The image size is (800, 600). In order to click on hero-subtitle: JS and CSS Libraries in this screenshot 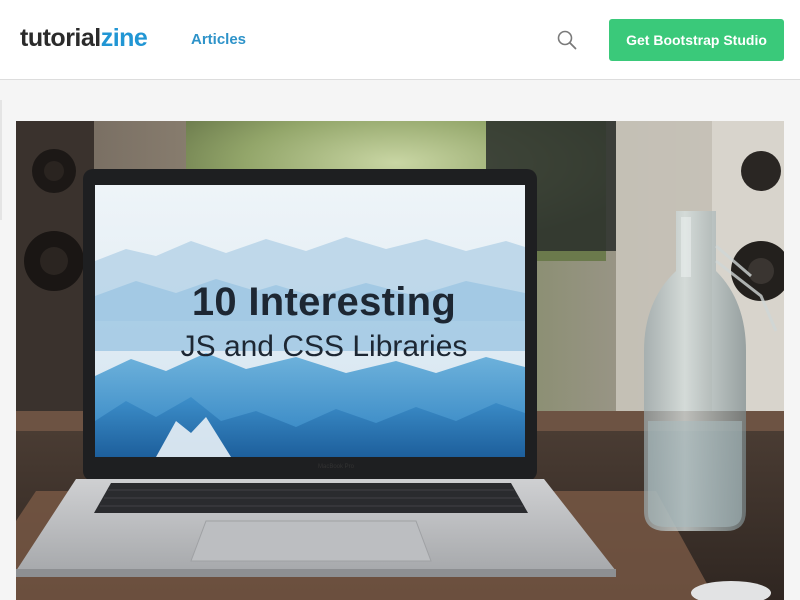, I will do `click(324, 346)`.